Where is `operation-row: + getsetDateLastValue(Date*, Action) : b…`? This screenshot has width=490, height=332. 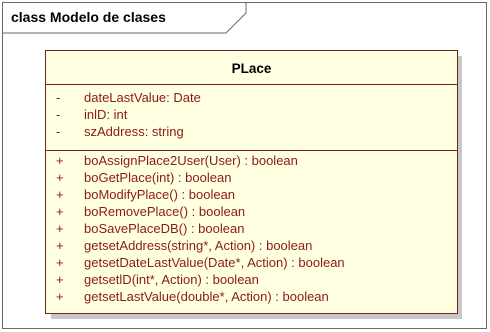 operation-row: + getsetDateLastValue(Date*, Action) : b… is located at coordinates (251, 263).